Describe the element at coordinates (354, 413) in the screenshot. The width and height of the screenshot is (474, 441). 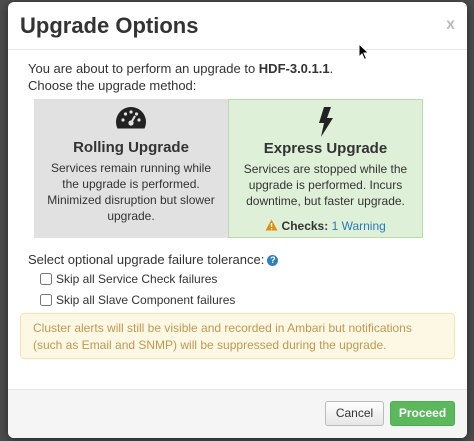
I see `cancel-button: Cancel` at that location.